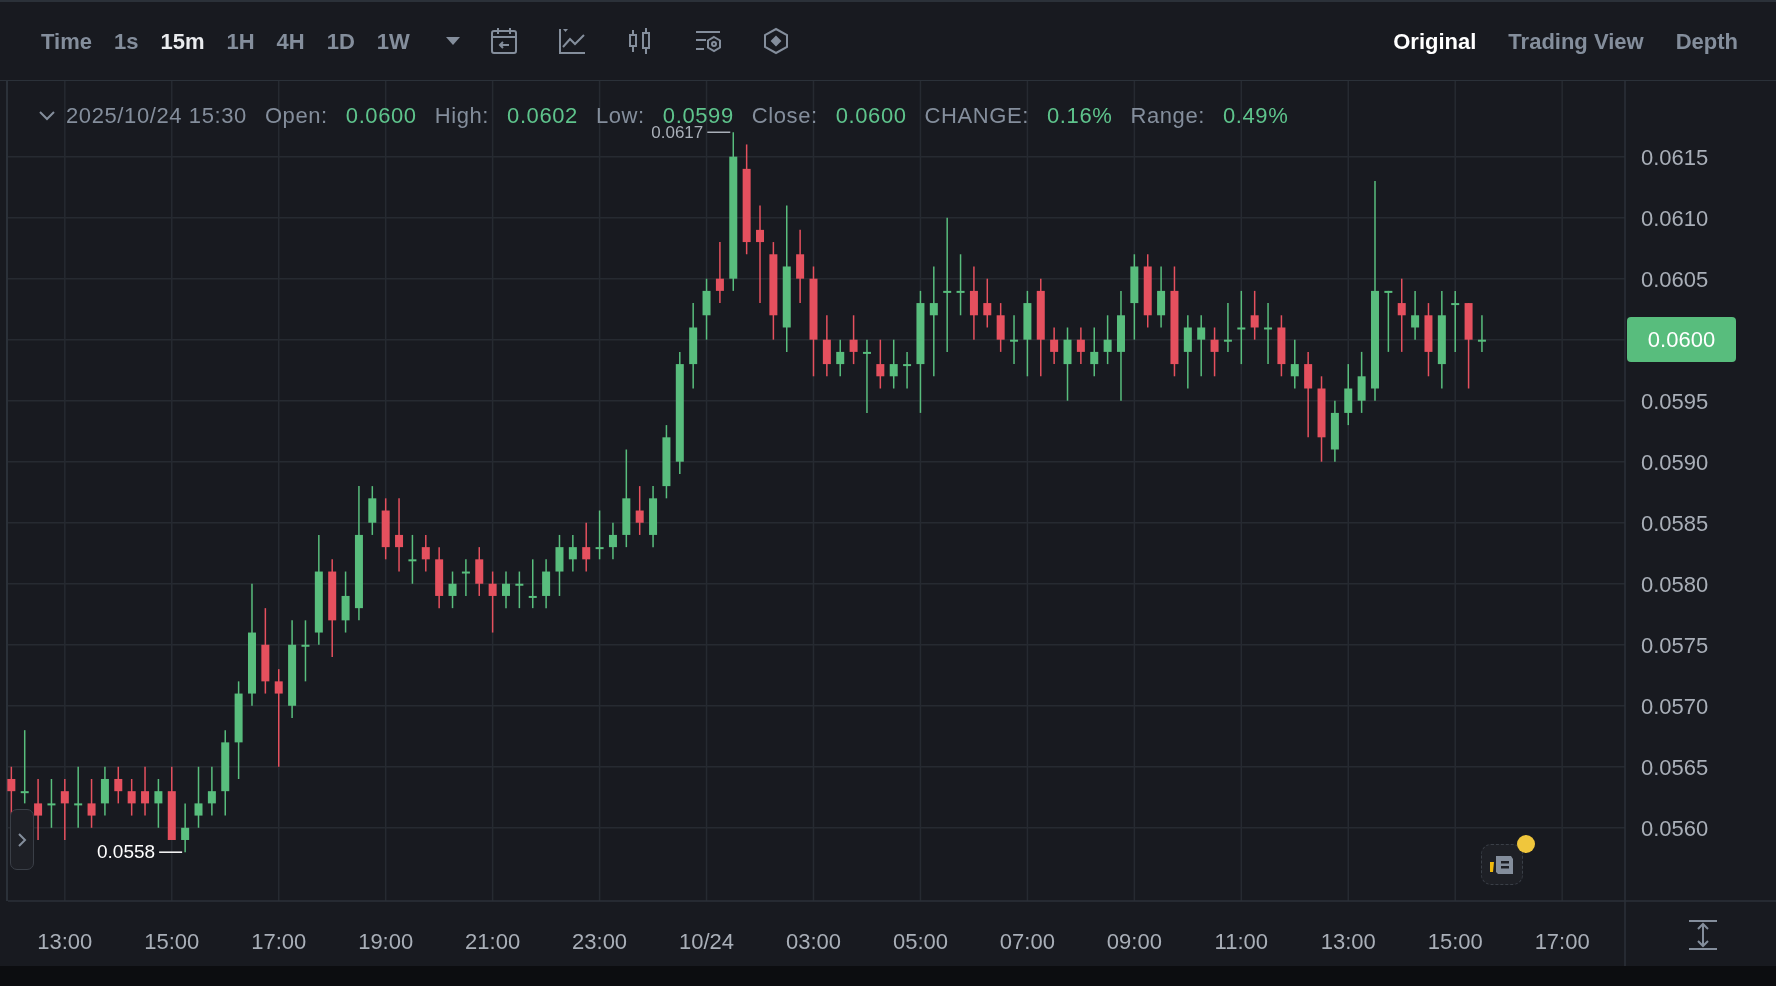 The image size is (1776, 986). What do you see at coordinates (182, 41) in the screenshot?
I see `interval-tab: 15m` at bounding box center [182, 41].